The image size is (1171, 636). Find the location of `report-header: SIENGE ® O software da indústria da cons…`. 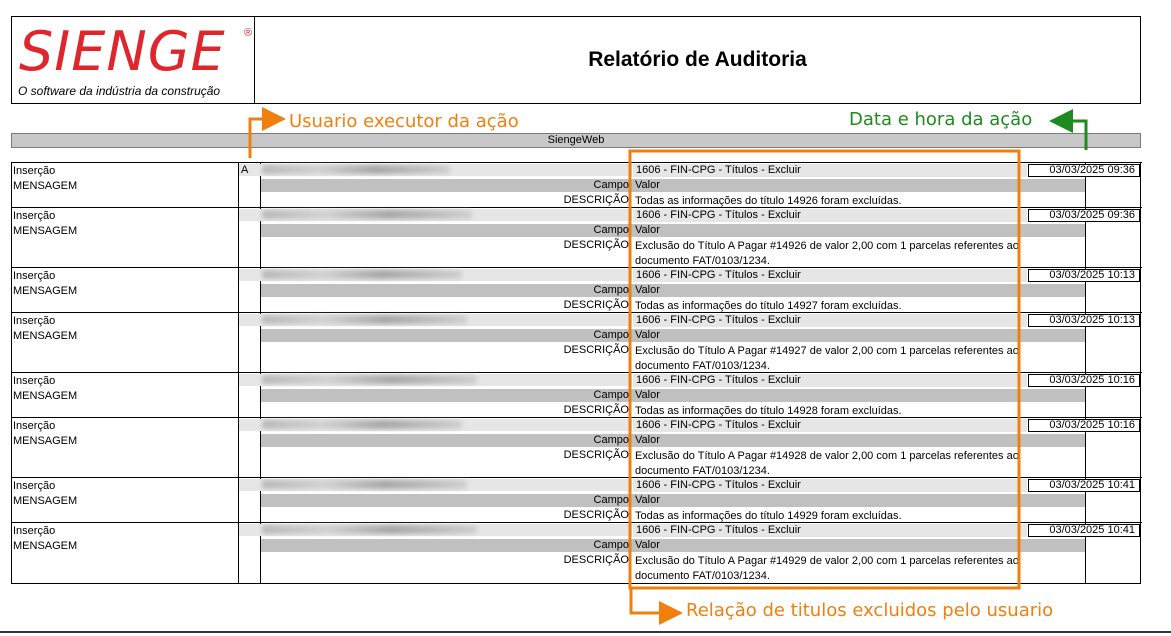

report-header: SIENGE ® O software da indústria da cons… is located at coordinates (576, 60).